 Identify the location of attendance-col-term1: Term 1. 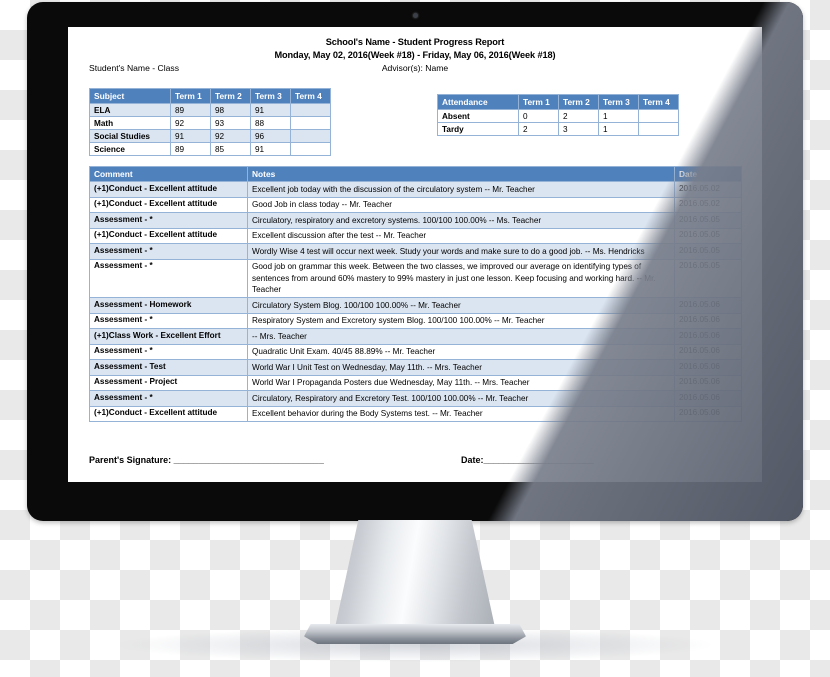
(538, 102).